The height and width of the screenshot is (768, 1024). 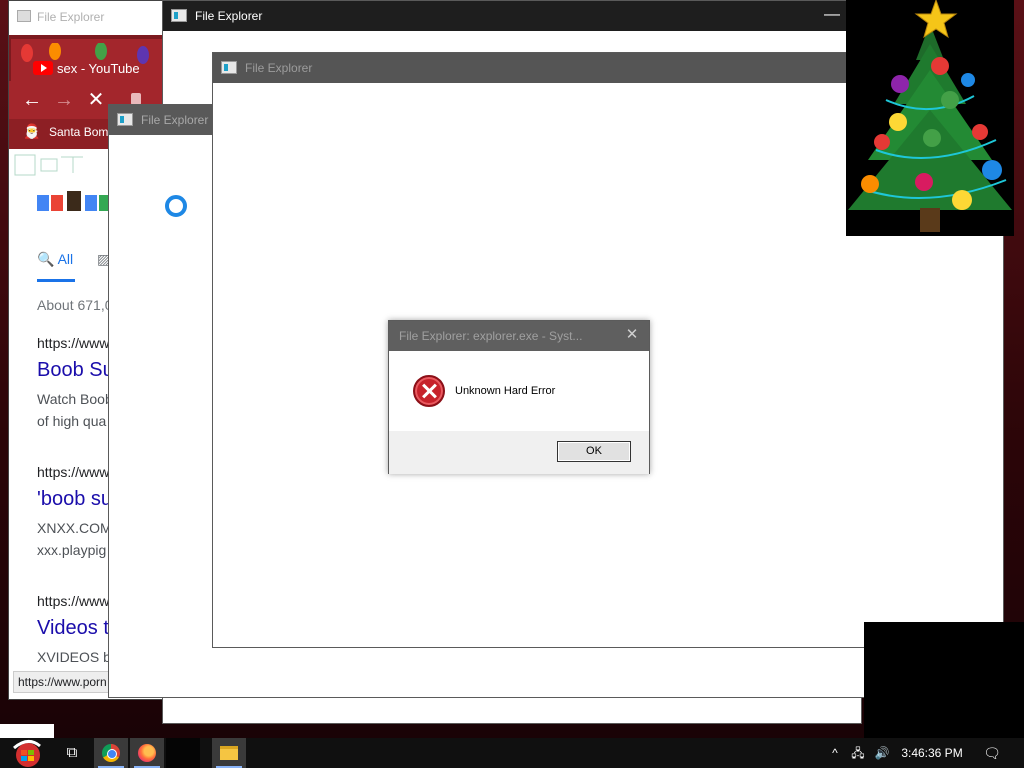 I want to click on result-snippet: Watch Boob, so click(x=75, y=399).